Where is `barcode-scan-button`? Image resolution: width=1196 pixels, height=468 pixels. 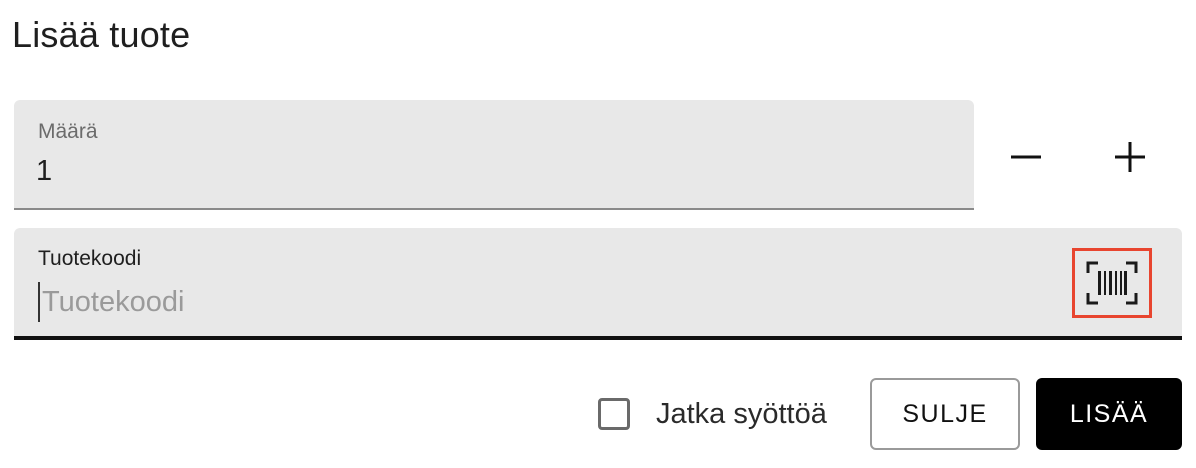
barcode-scan-button is located at coordinates (1112, 283).